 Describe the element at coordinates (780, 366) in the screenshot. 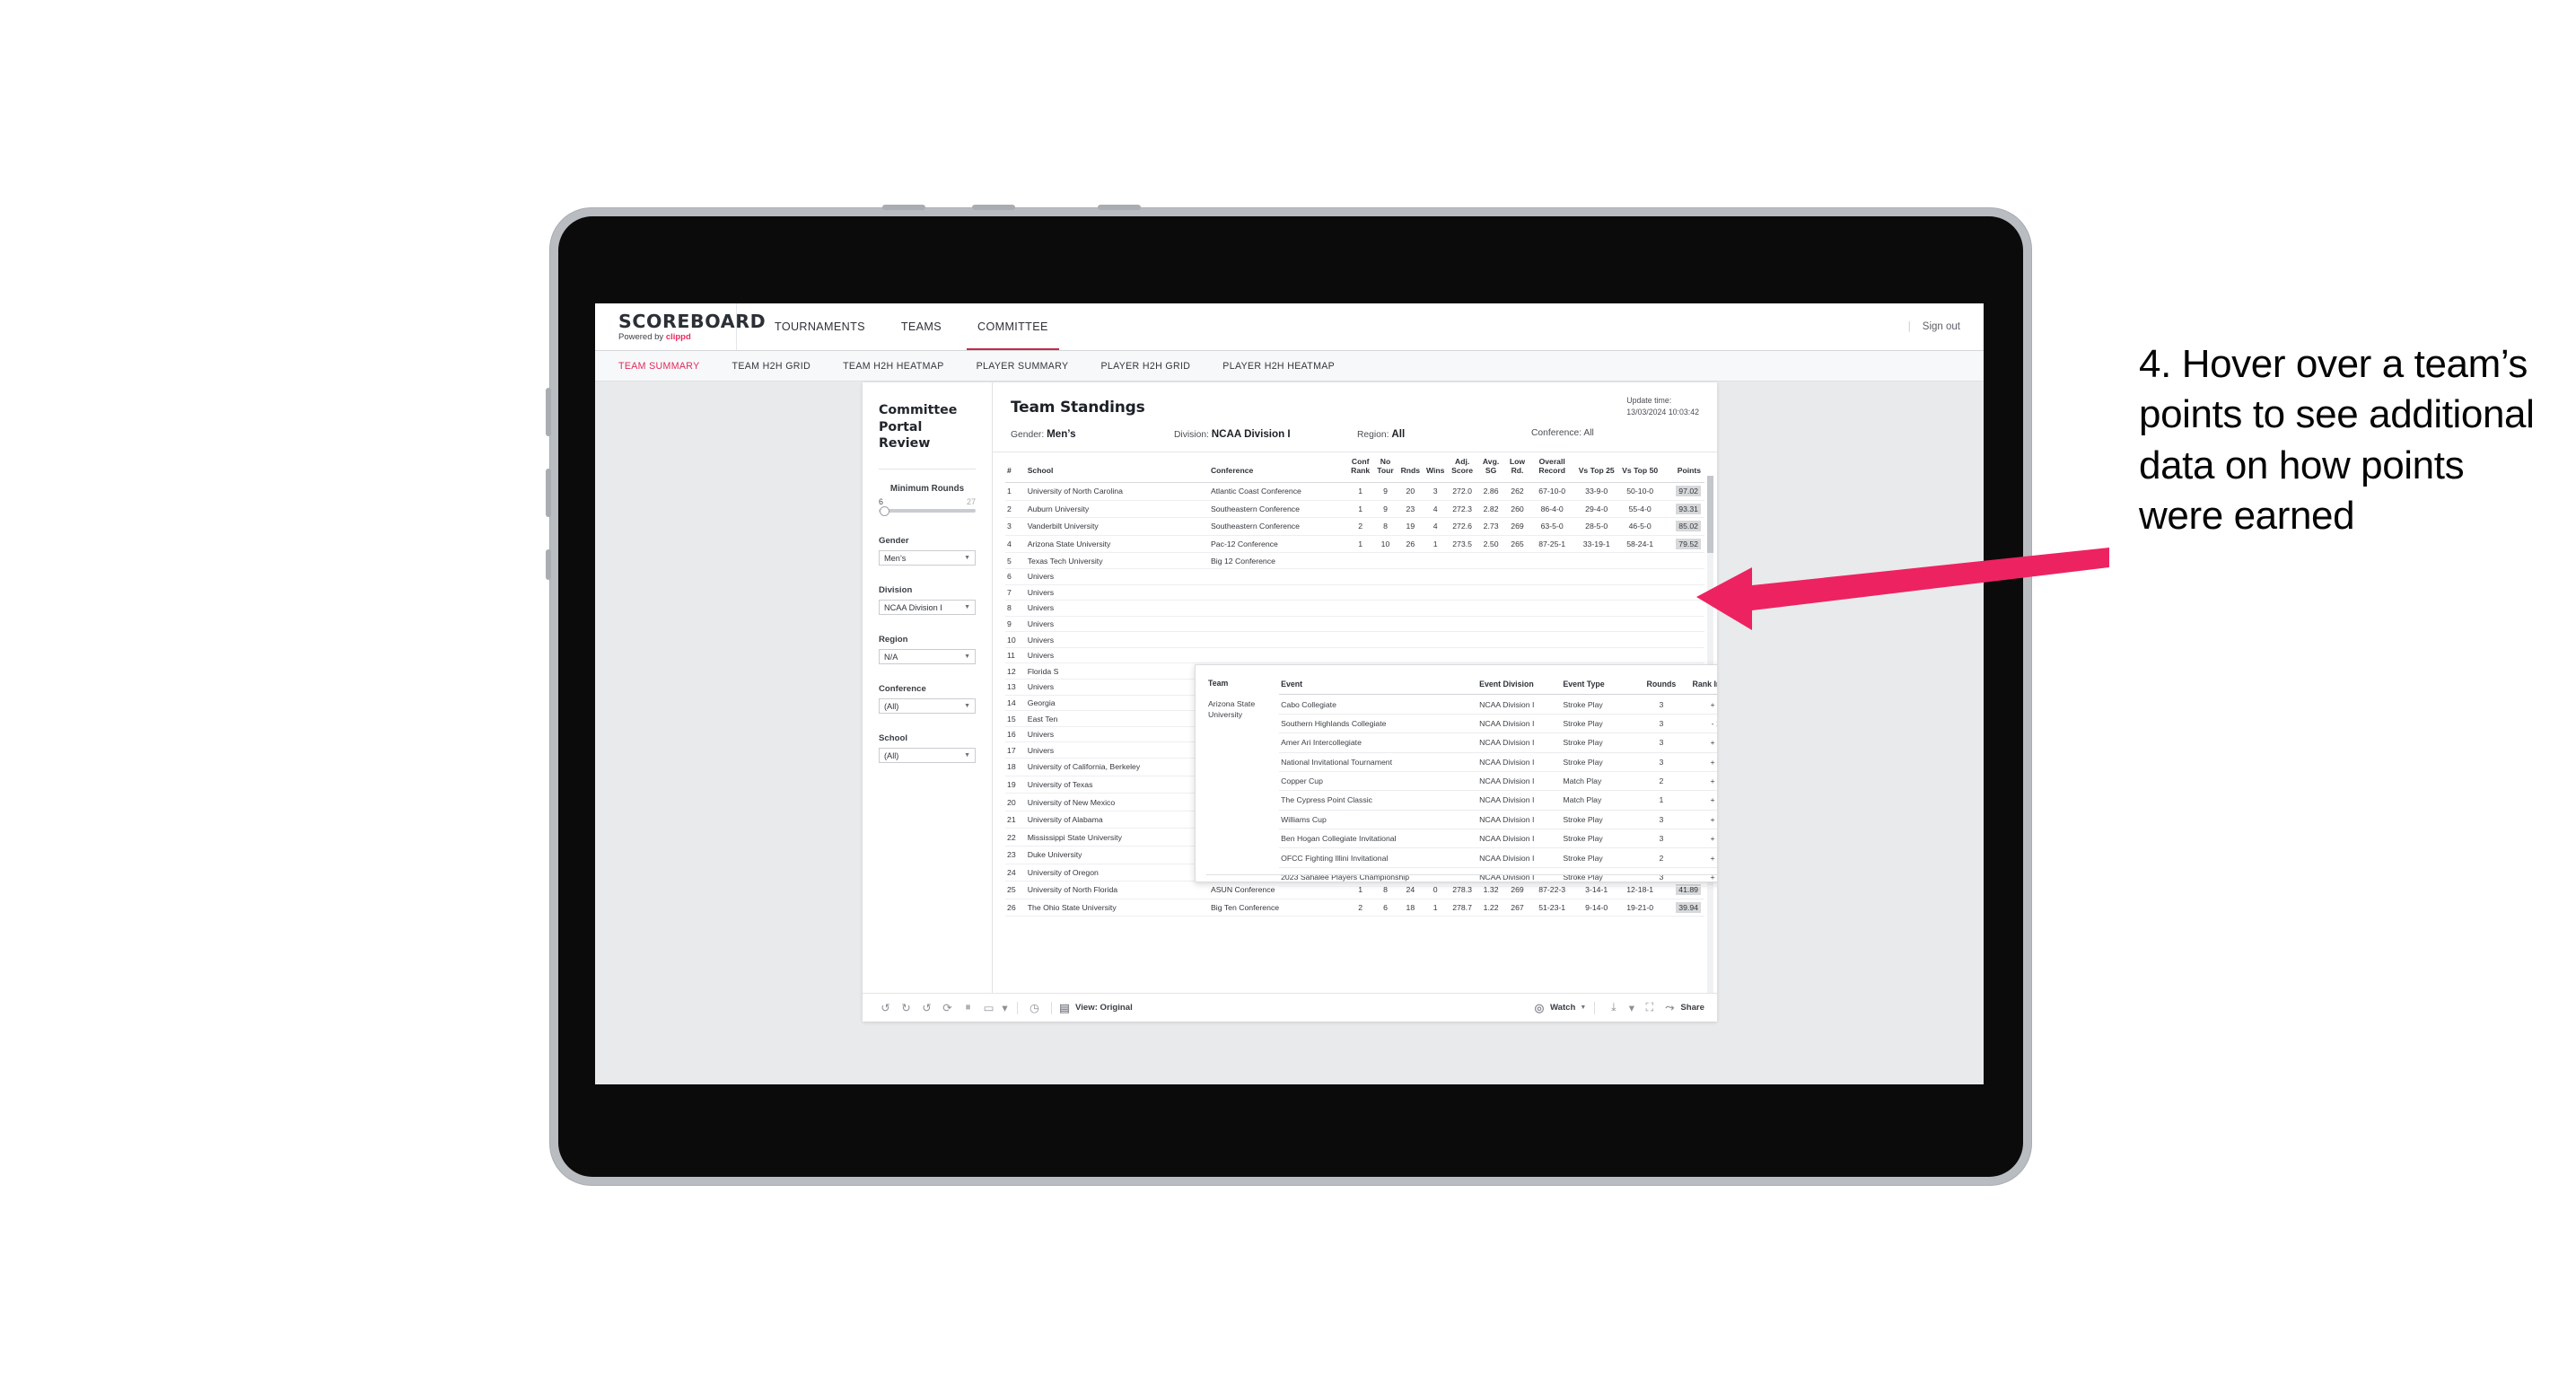

I see `tab-team-h2h-grid: TEAM H2H GRID` at that location.